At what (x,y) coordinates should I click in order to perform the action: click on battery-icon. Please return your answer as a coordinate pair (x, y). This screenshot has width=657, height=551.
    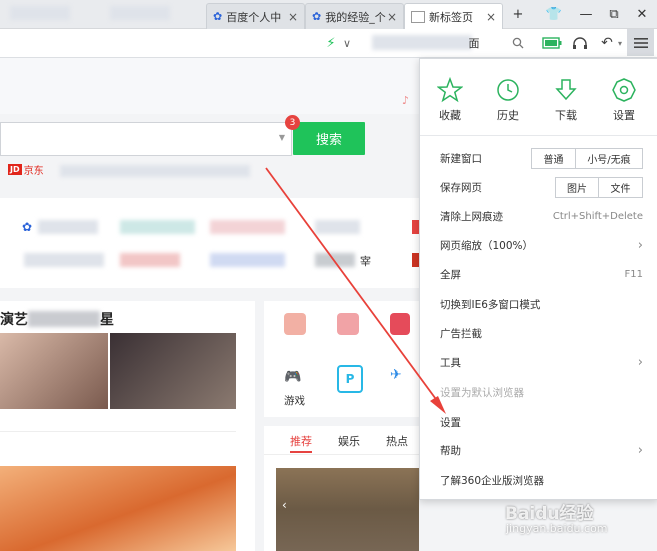
    Looking at the image, I should click on (552, 43).